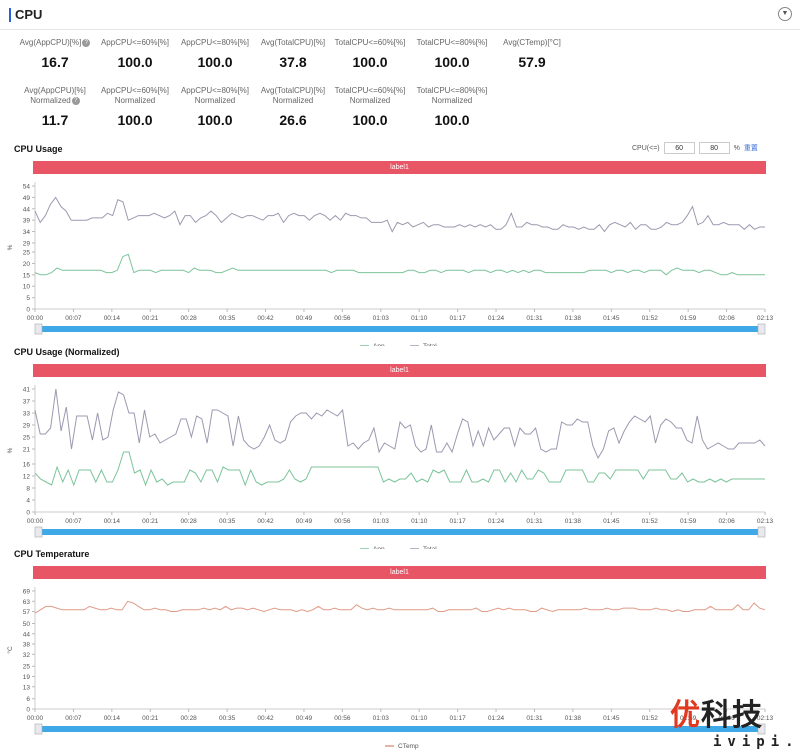  I want to click on stat-label-text: Avg(CTemp)[°C], so click(532, 42).